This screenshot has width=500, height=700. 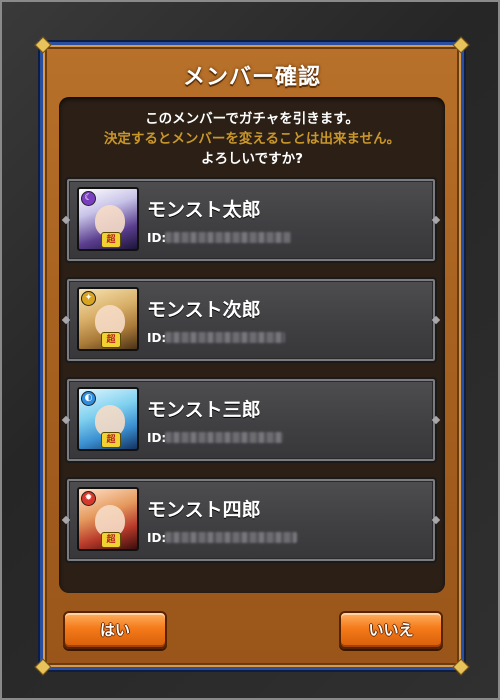 What do you see at coordinates (108, 519) in the screenshot?
I see `avatar: ✹ 超` at bounding box center [108, 519].